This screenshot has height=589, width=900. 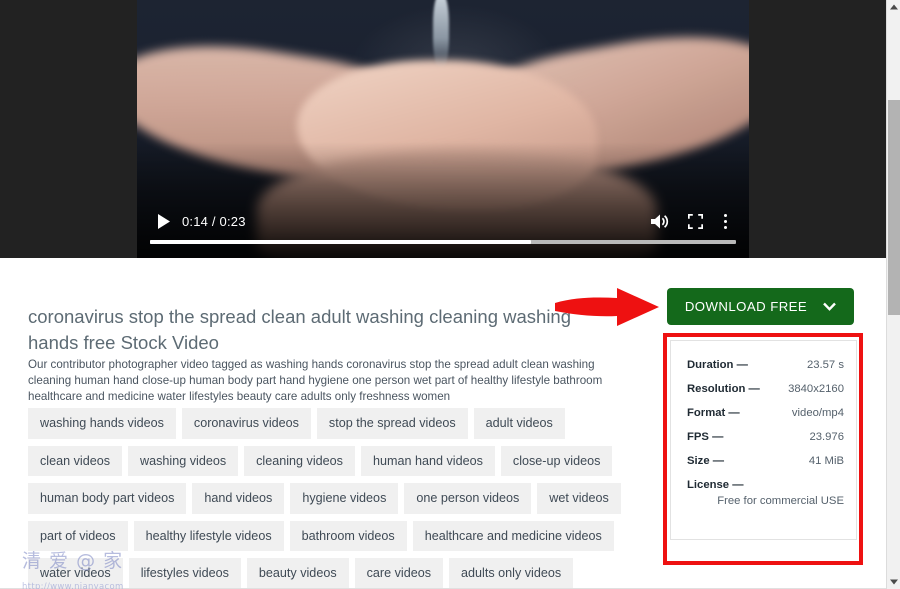 What do you see at coordinates (705, 437) in the screenshot?
I see `metadata-key: FPS —` at bounding box center [705, 437].